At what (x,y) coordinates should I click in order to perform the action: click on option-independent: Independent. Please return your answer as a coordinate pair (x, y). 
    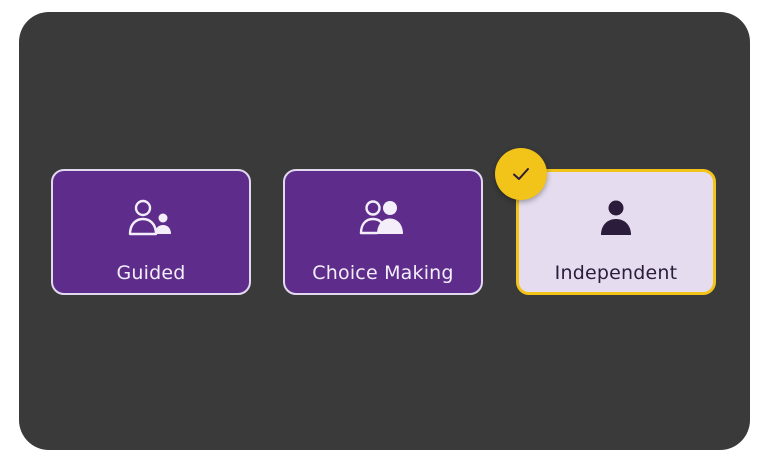
    Looking at the image, I should click on (616, 232).